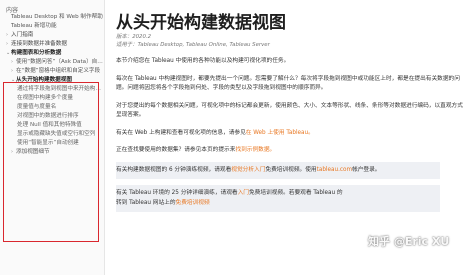 This screenshot has width=474, height=275. What do you see at coordinates (39, 44) in the screenshot?
I see `sidebar-item-label: 连接到数据并准备数据` at bounding box center [39, 44].